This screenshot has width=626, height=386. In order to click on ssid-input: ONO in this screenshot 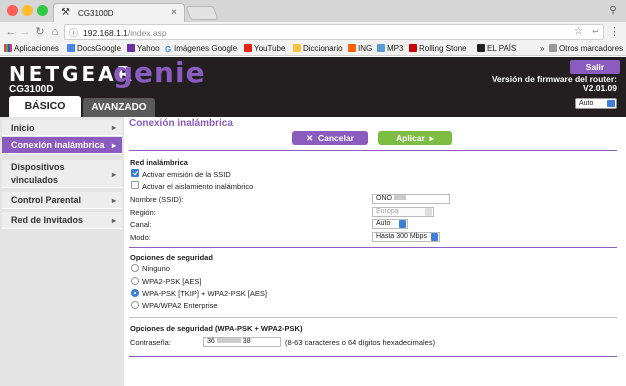, I will do `click(411, 199)`.